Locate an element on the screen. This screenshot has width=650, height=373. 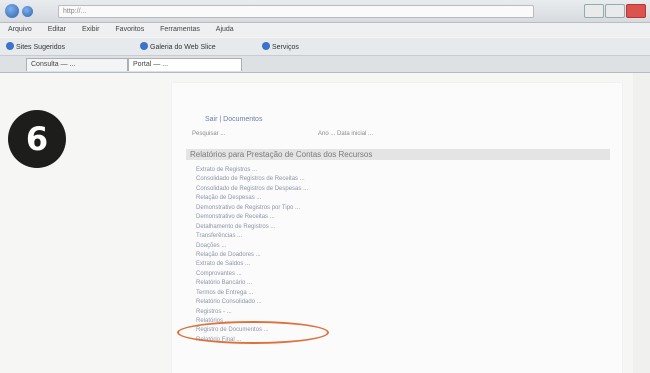
menu-item: Favoritos is located at coordinates (129, 29).